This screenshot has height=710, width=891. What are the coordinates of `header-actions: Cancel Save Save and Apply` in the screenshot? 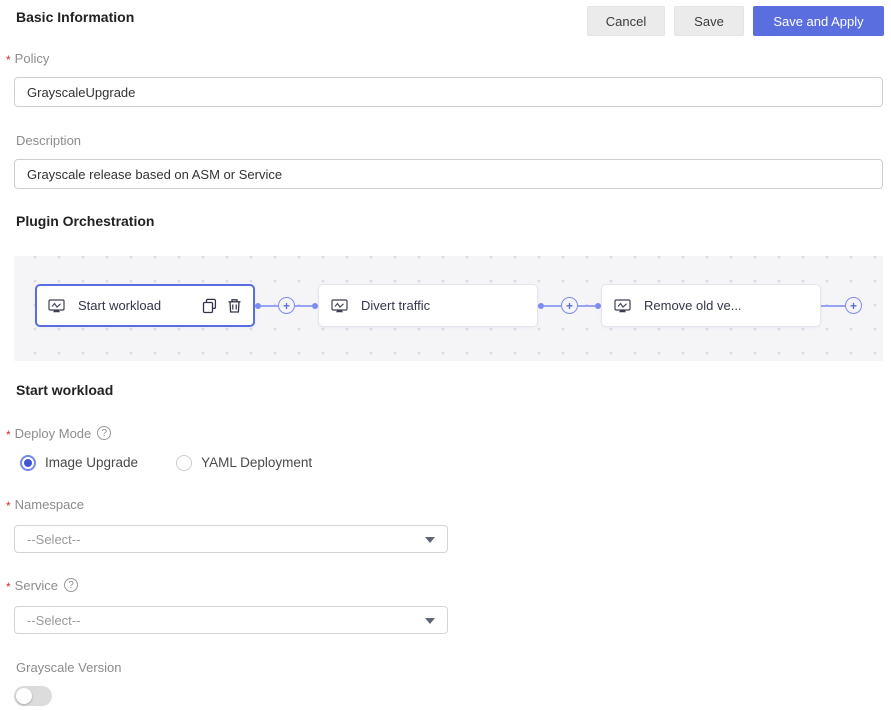 It's located at (735, 21).